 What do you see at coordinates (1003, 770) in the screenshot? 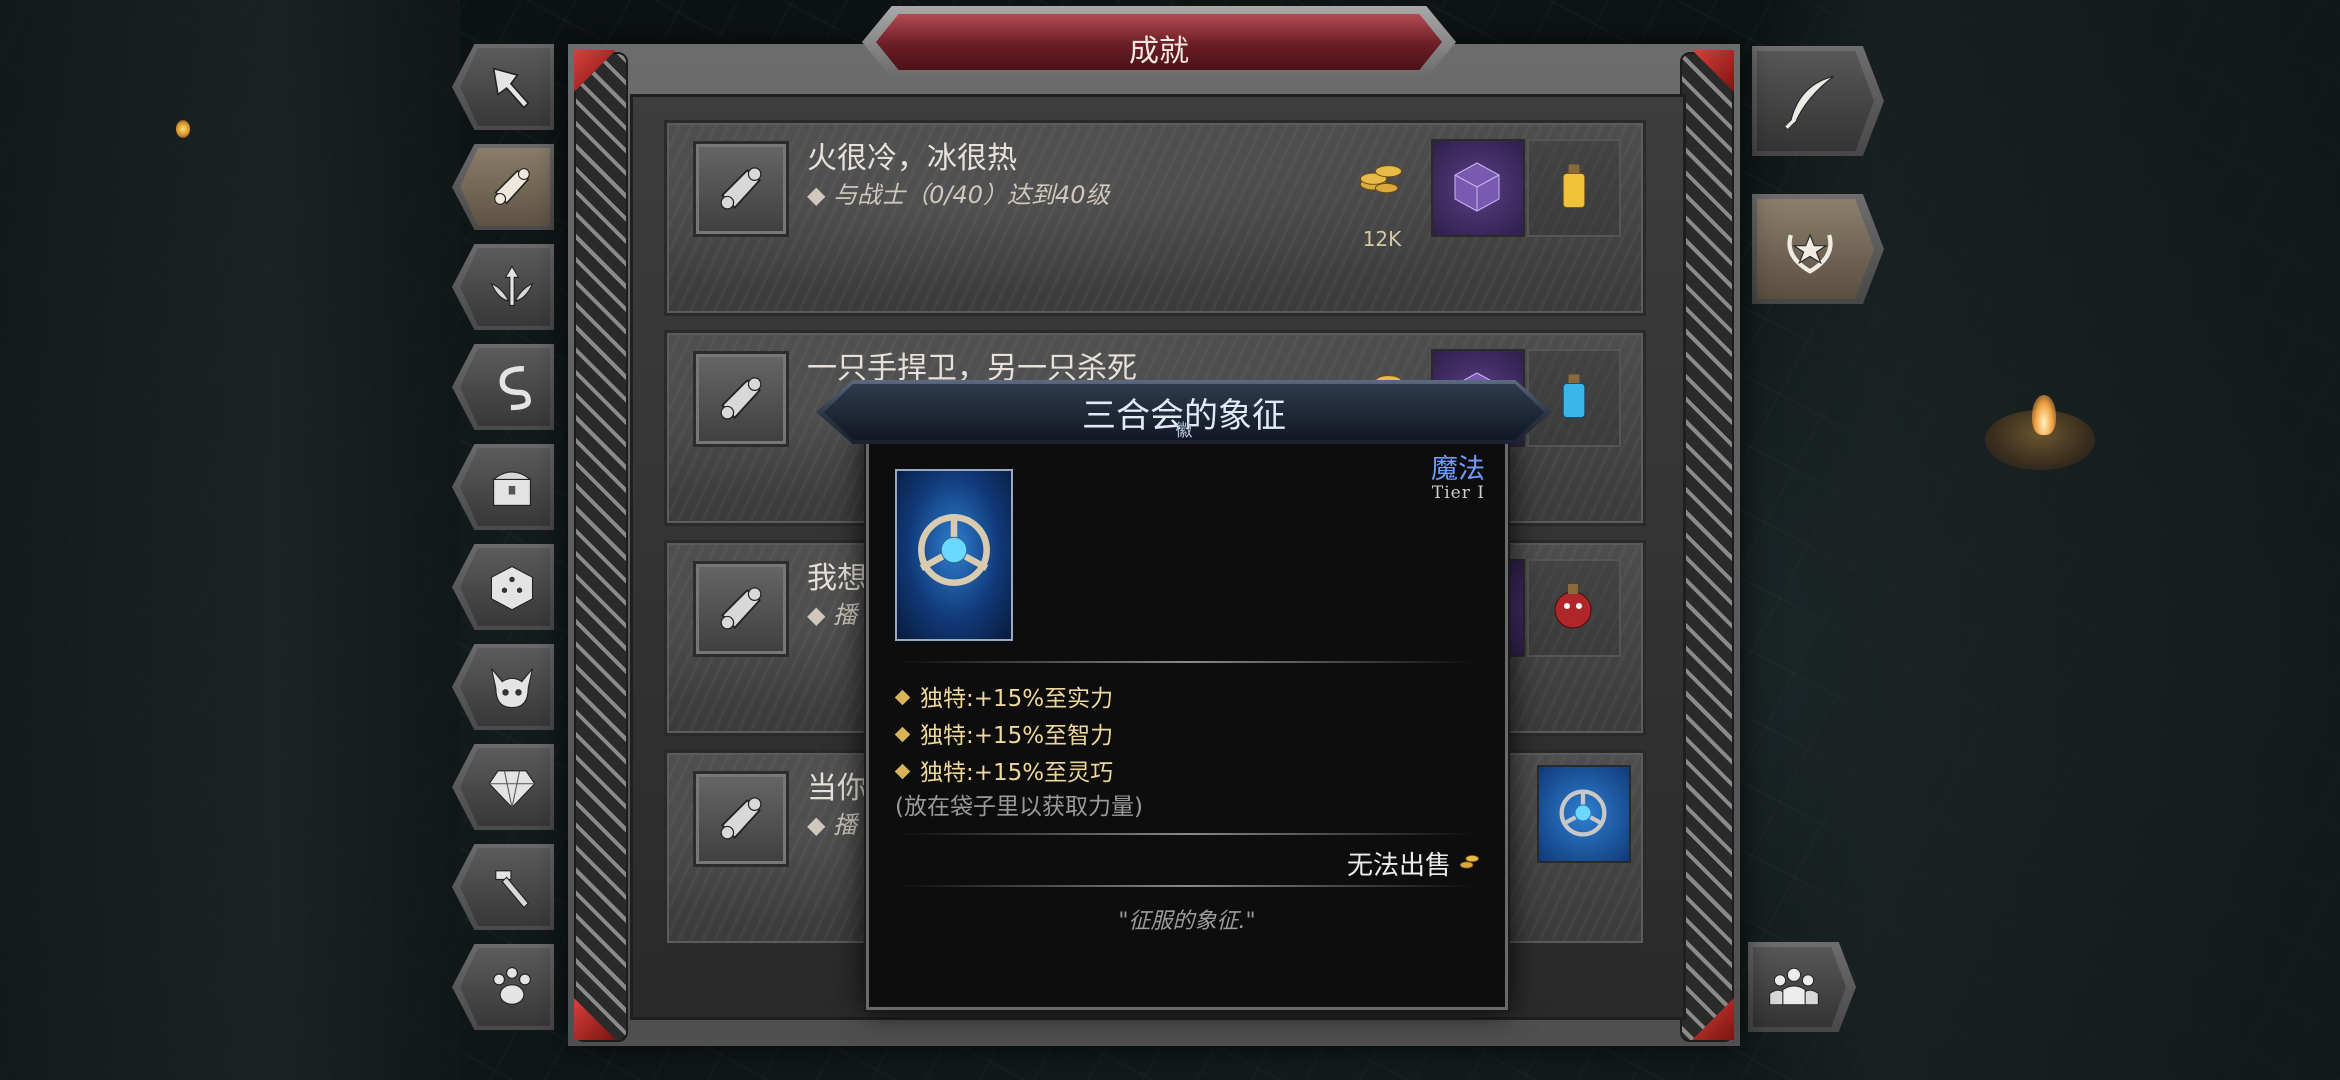
I see `item-stat: 独特:+15%至灵巧` at bounding box center [1003, 770].